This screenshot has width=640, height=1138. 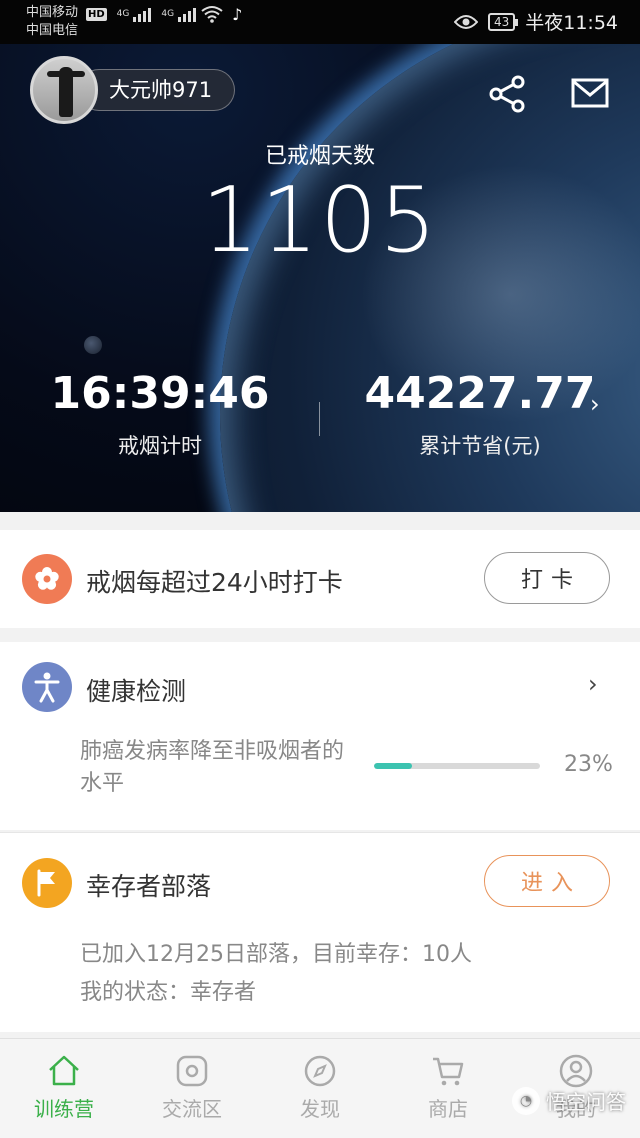 What do you see at coordinates (142, 14) in the screenshot?
I see `signal-bars-icon` at bounding box center [142, 14].